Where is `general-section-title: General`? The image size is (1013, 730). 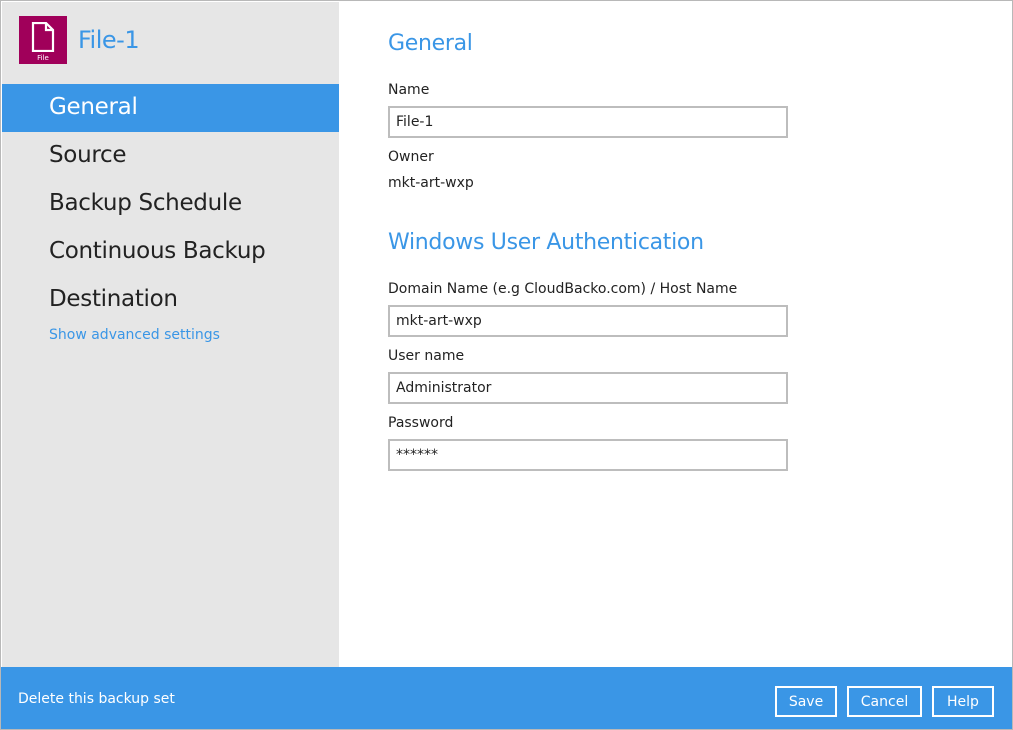 general-section-title: General is located at coordinates (430, 43).